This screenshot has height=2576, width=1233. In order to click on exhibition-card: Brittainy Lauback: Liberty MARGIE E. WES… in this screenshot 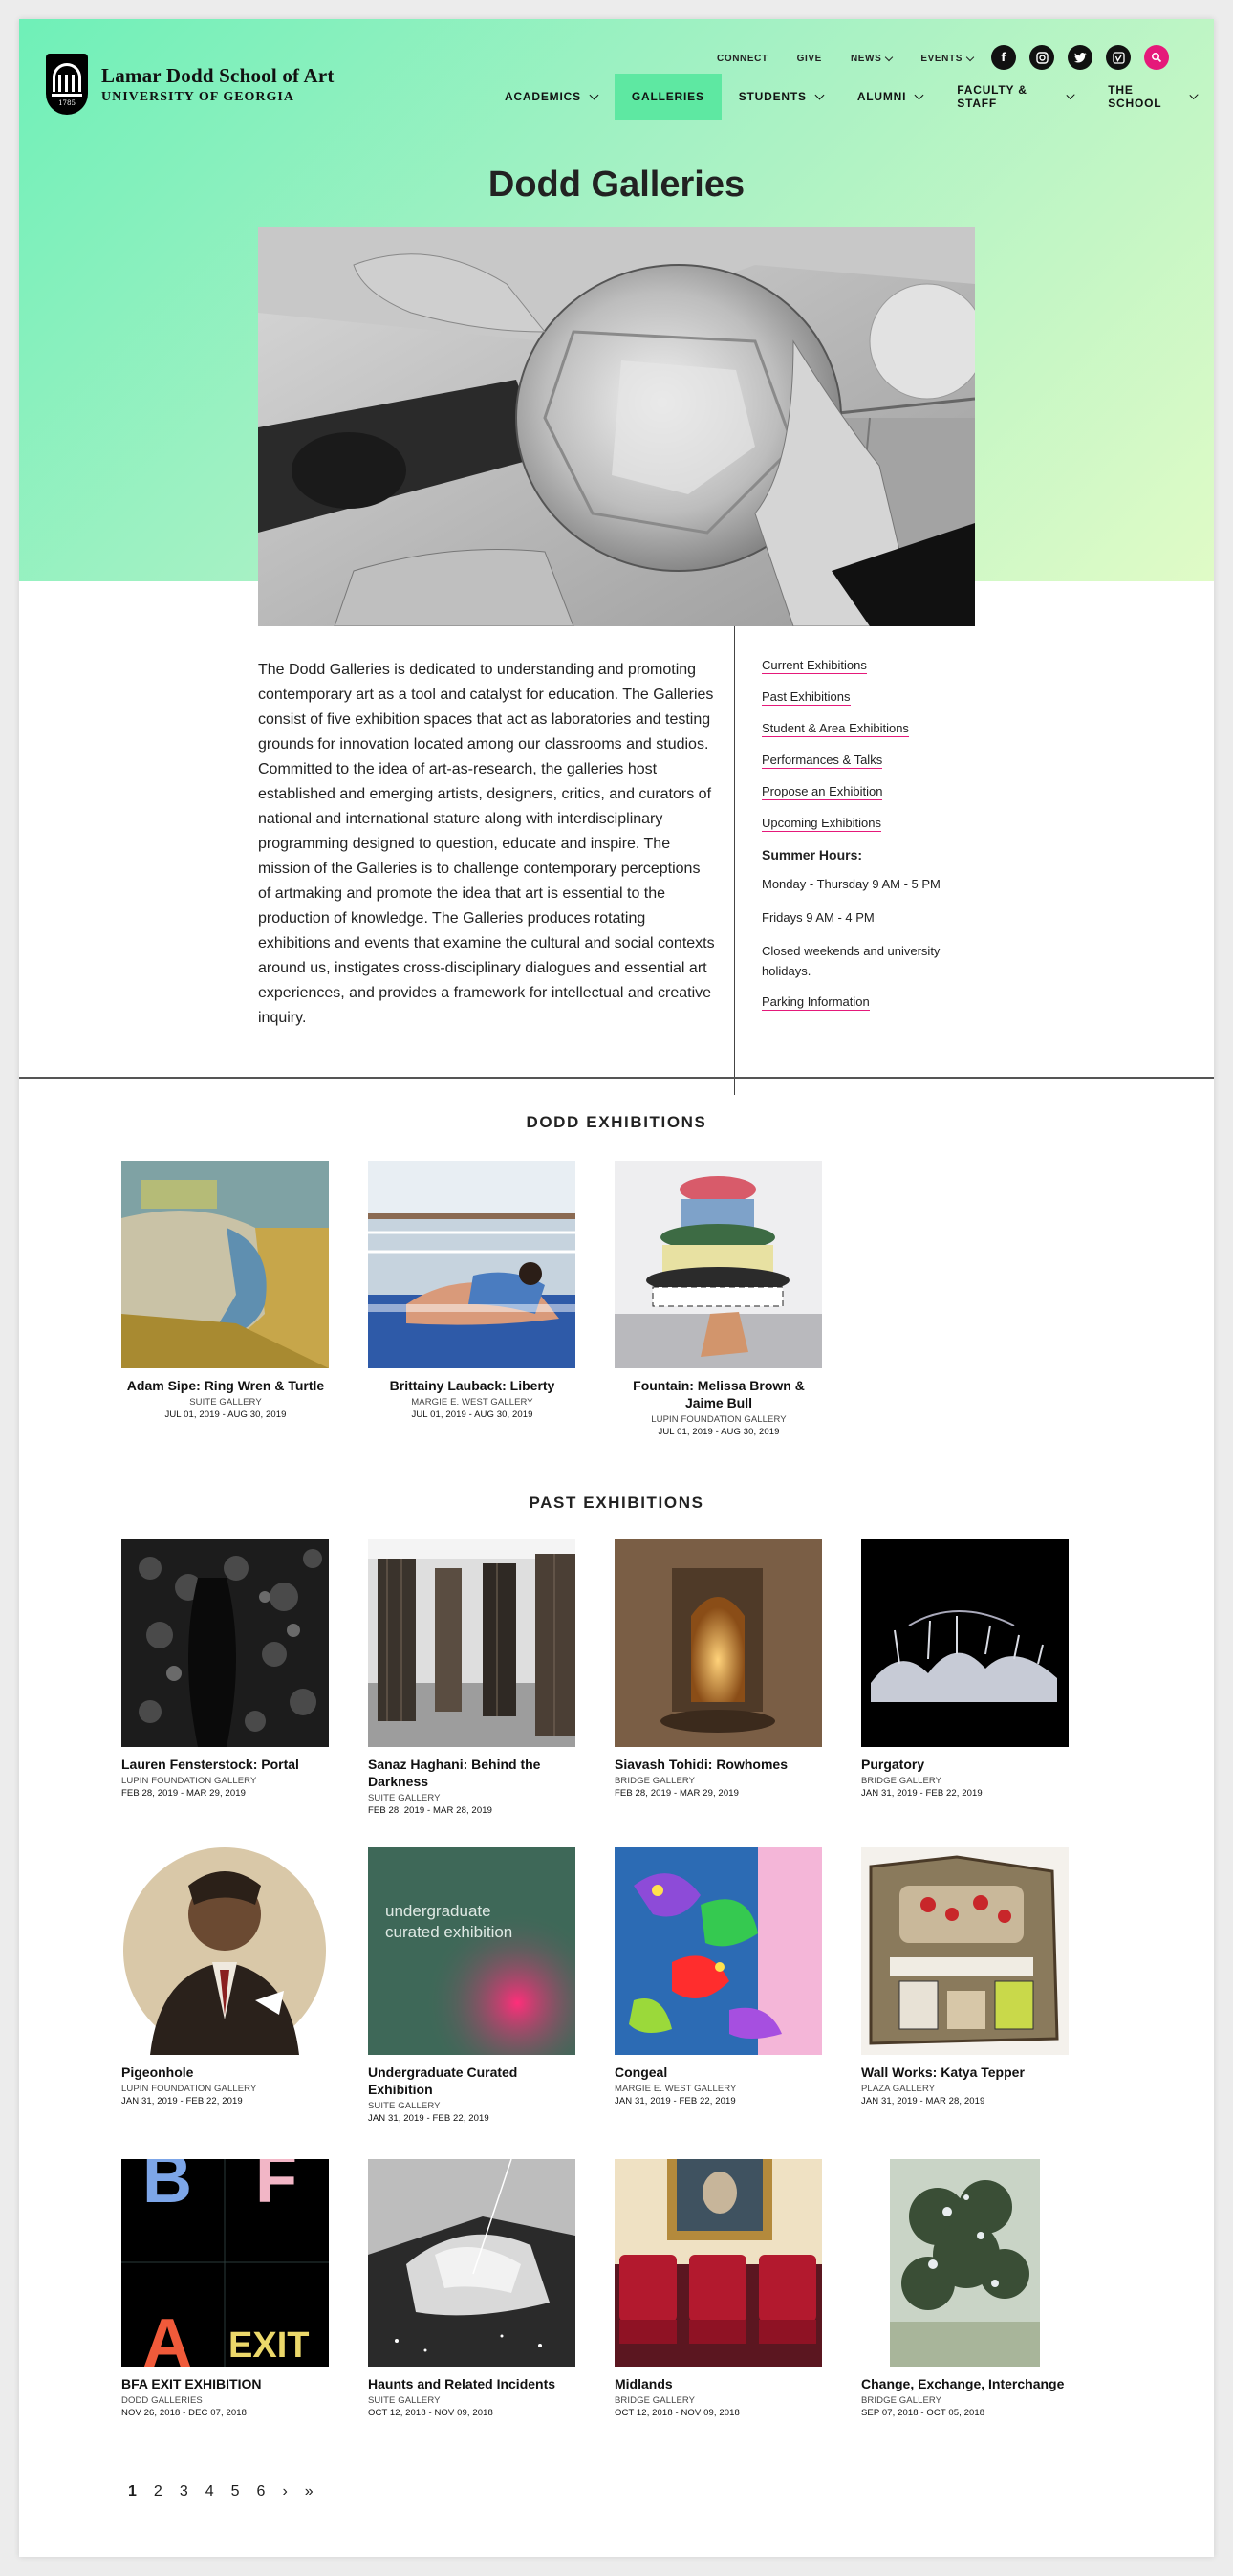, I will do `click(472, 1290)`.